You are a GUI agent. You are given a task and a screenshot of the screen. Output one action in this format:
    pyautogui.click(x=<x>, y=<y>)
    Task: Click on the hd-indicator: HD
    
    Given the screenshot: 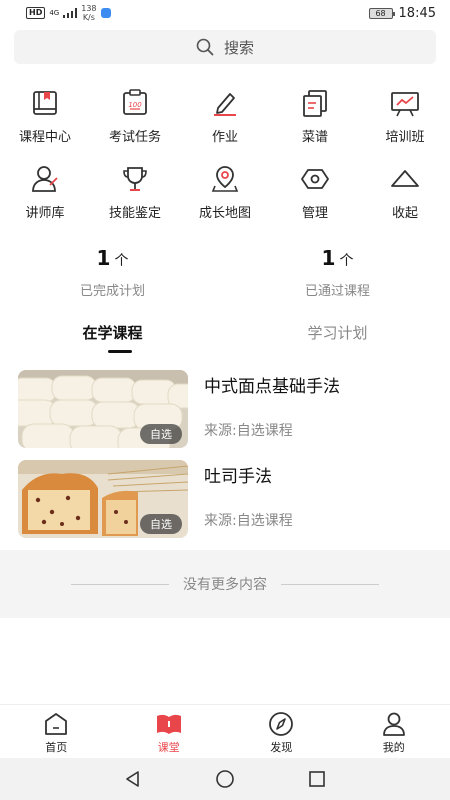 What is the action you would take?
    pyautogui.click(x=36, y=13)
    